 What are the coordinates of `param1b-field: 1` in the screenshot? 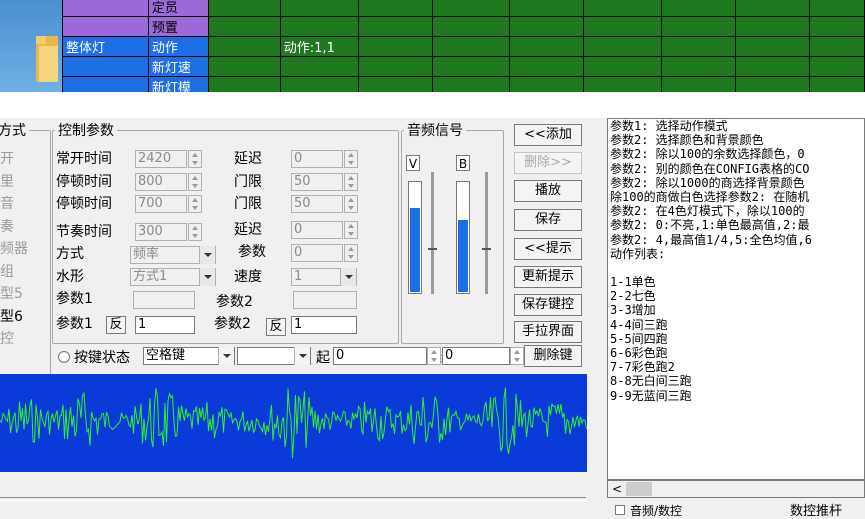 It's located at (165, 325).